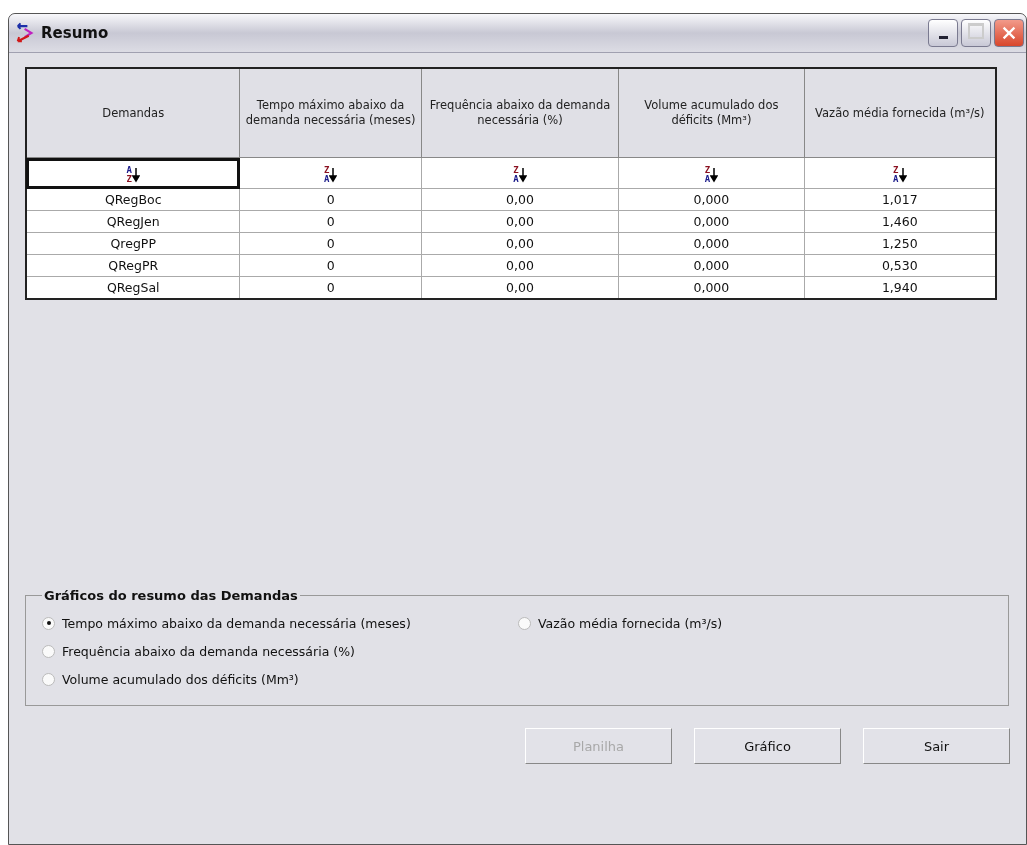 Image resolution: width=1027 pixels, height=845 pixels. Describe the element at coordinates (767, 746) in the screenshot. I see `dialog-button: Gráfico` at that location.